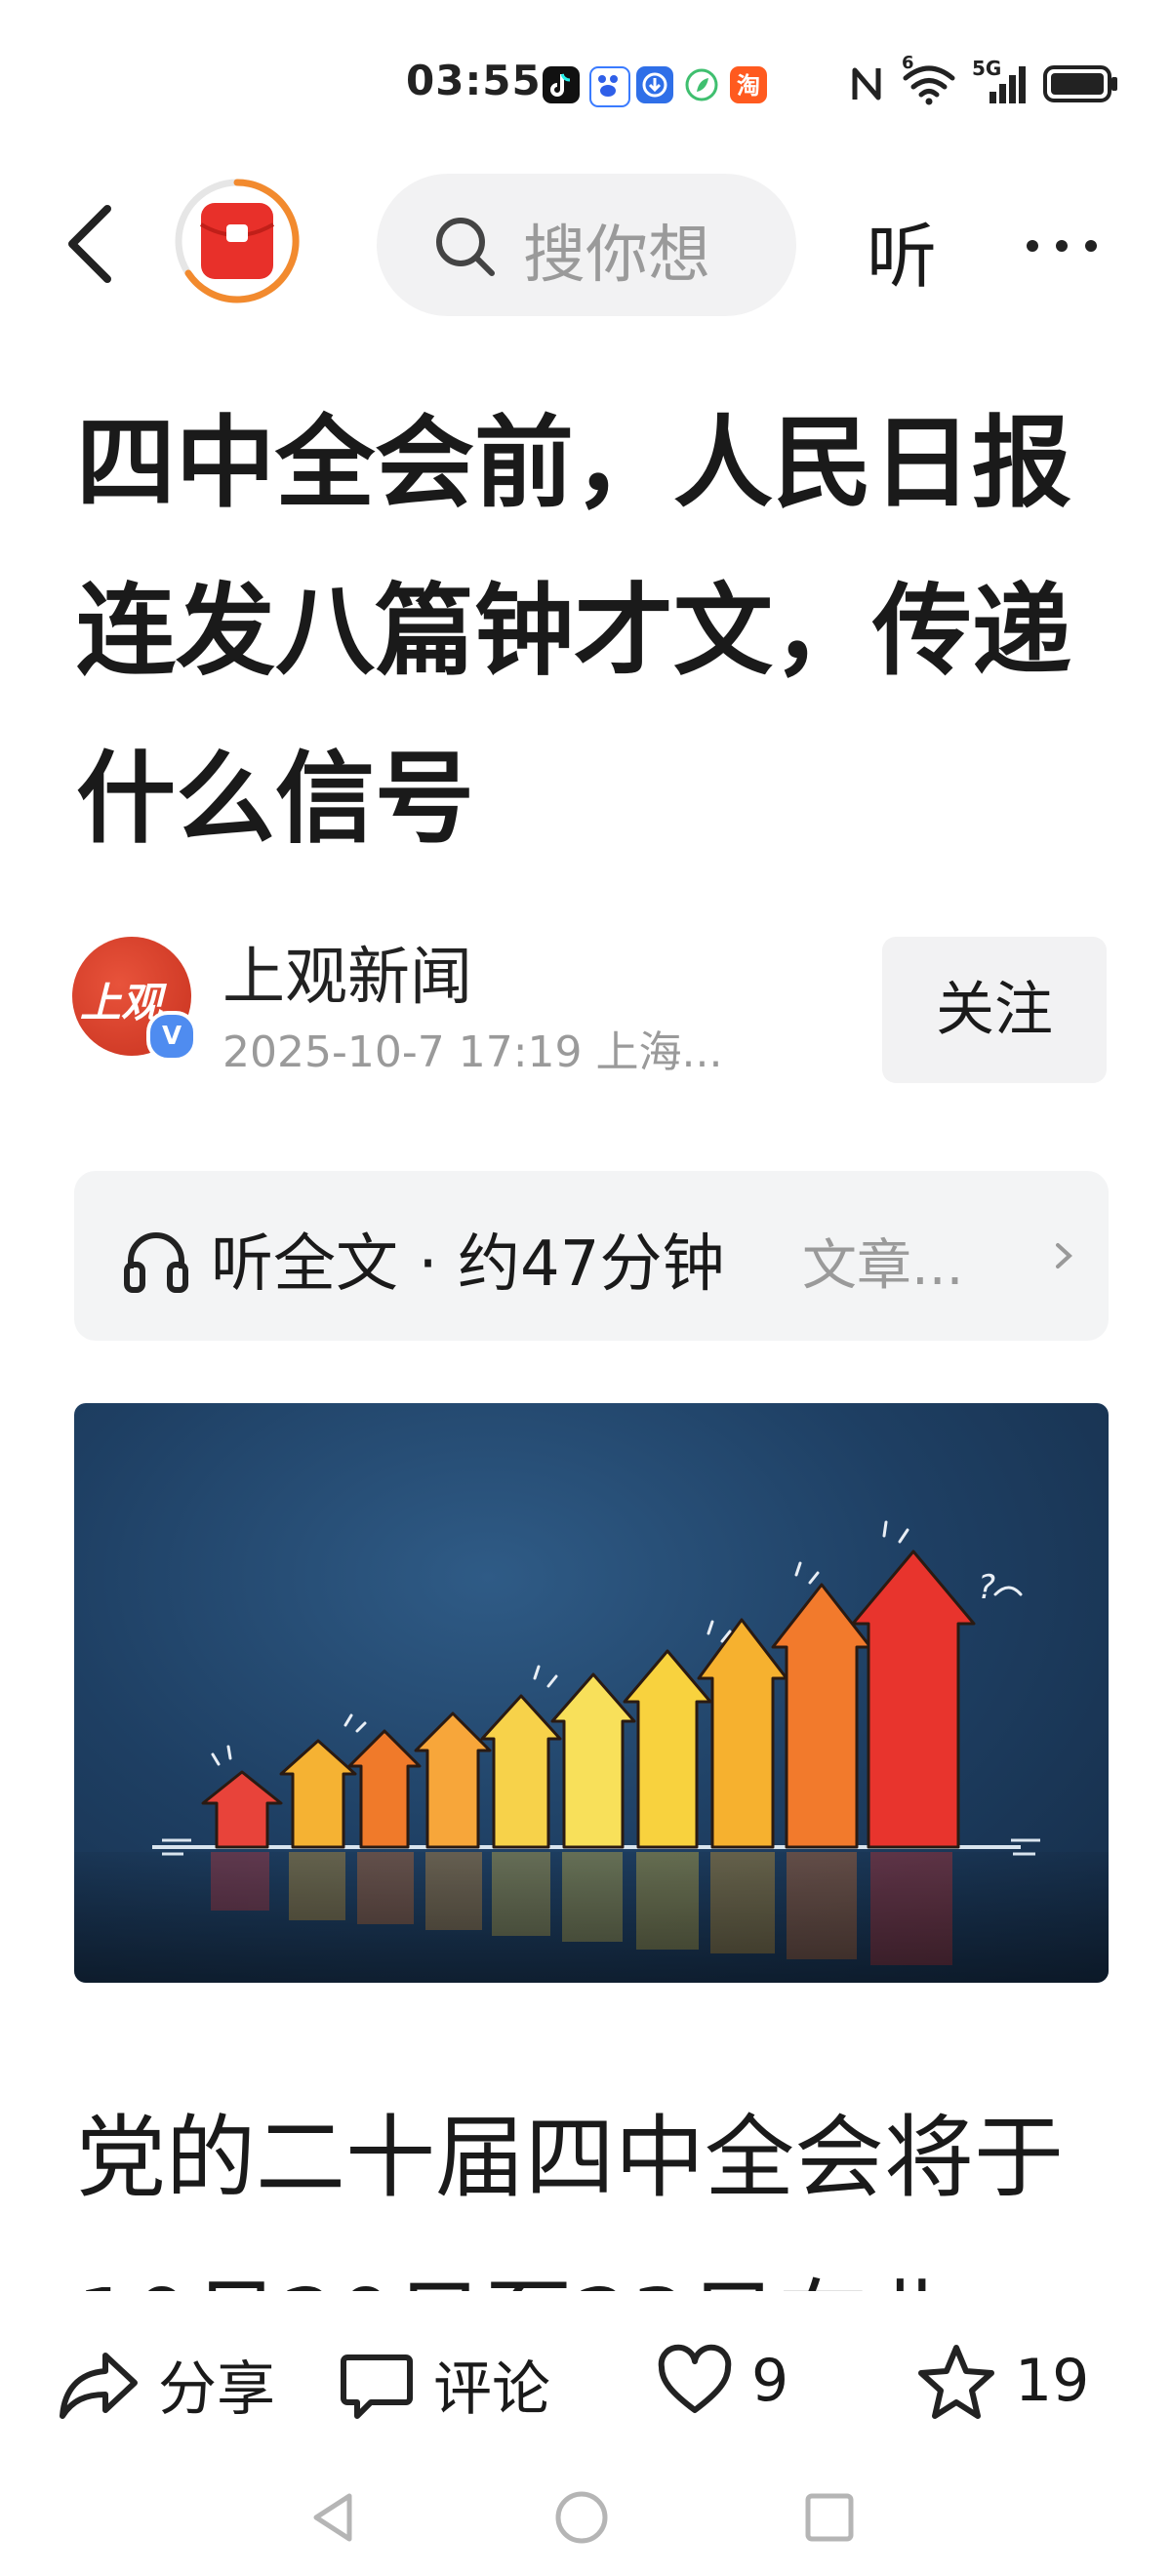  I want to click on red-packet-icon, so click(237, 241).